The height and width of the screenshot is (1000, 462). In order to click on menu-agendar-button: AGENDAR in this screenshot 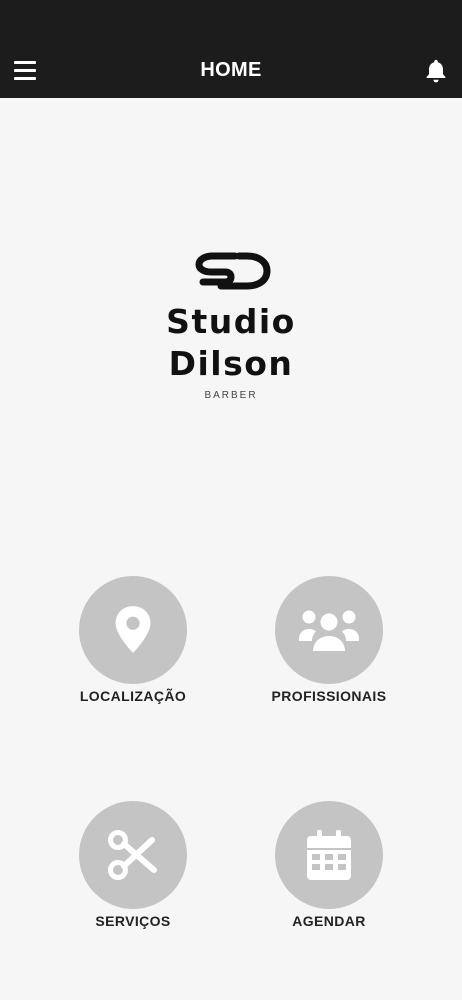, I will do `click(329, 876)`.